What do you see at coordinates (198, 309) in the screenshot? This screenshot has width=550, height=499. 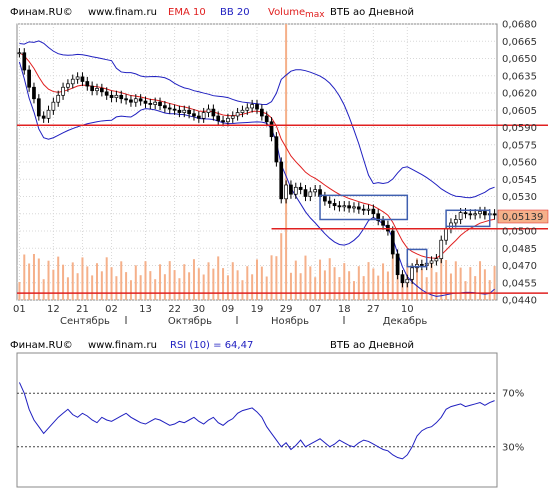 I see `x-tick-label: 30` at bounding box center [198, 309].